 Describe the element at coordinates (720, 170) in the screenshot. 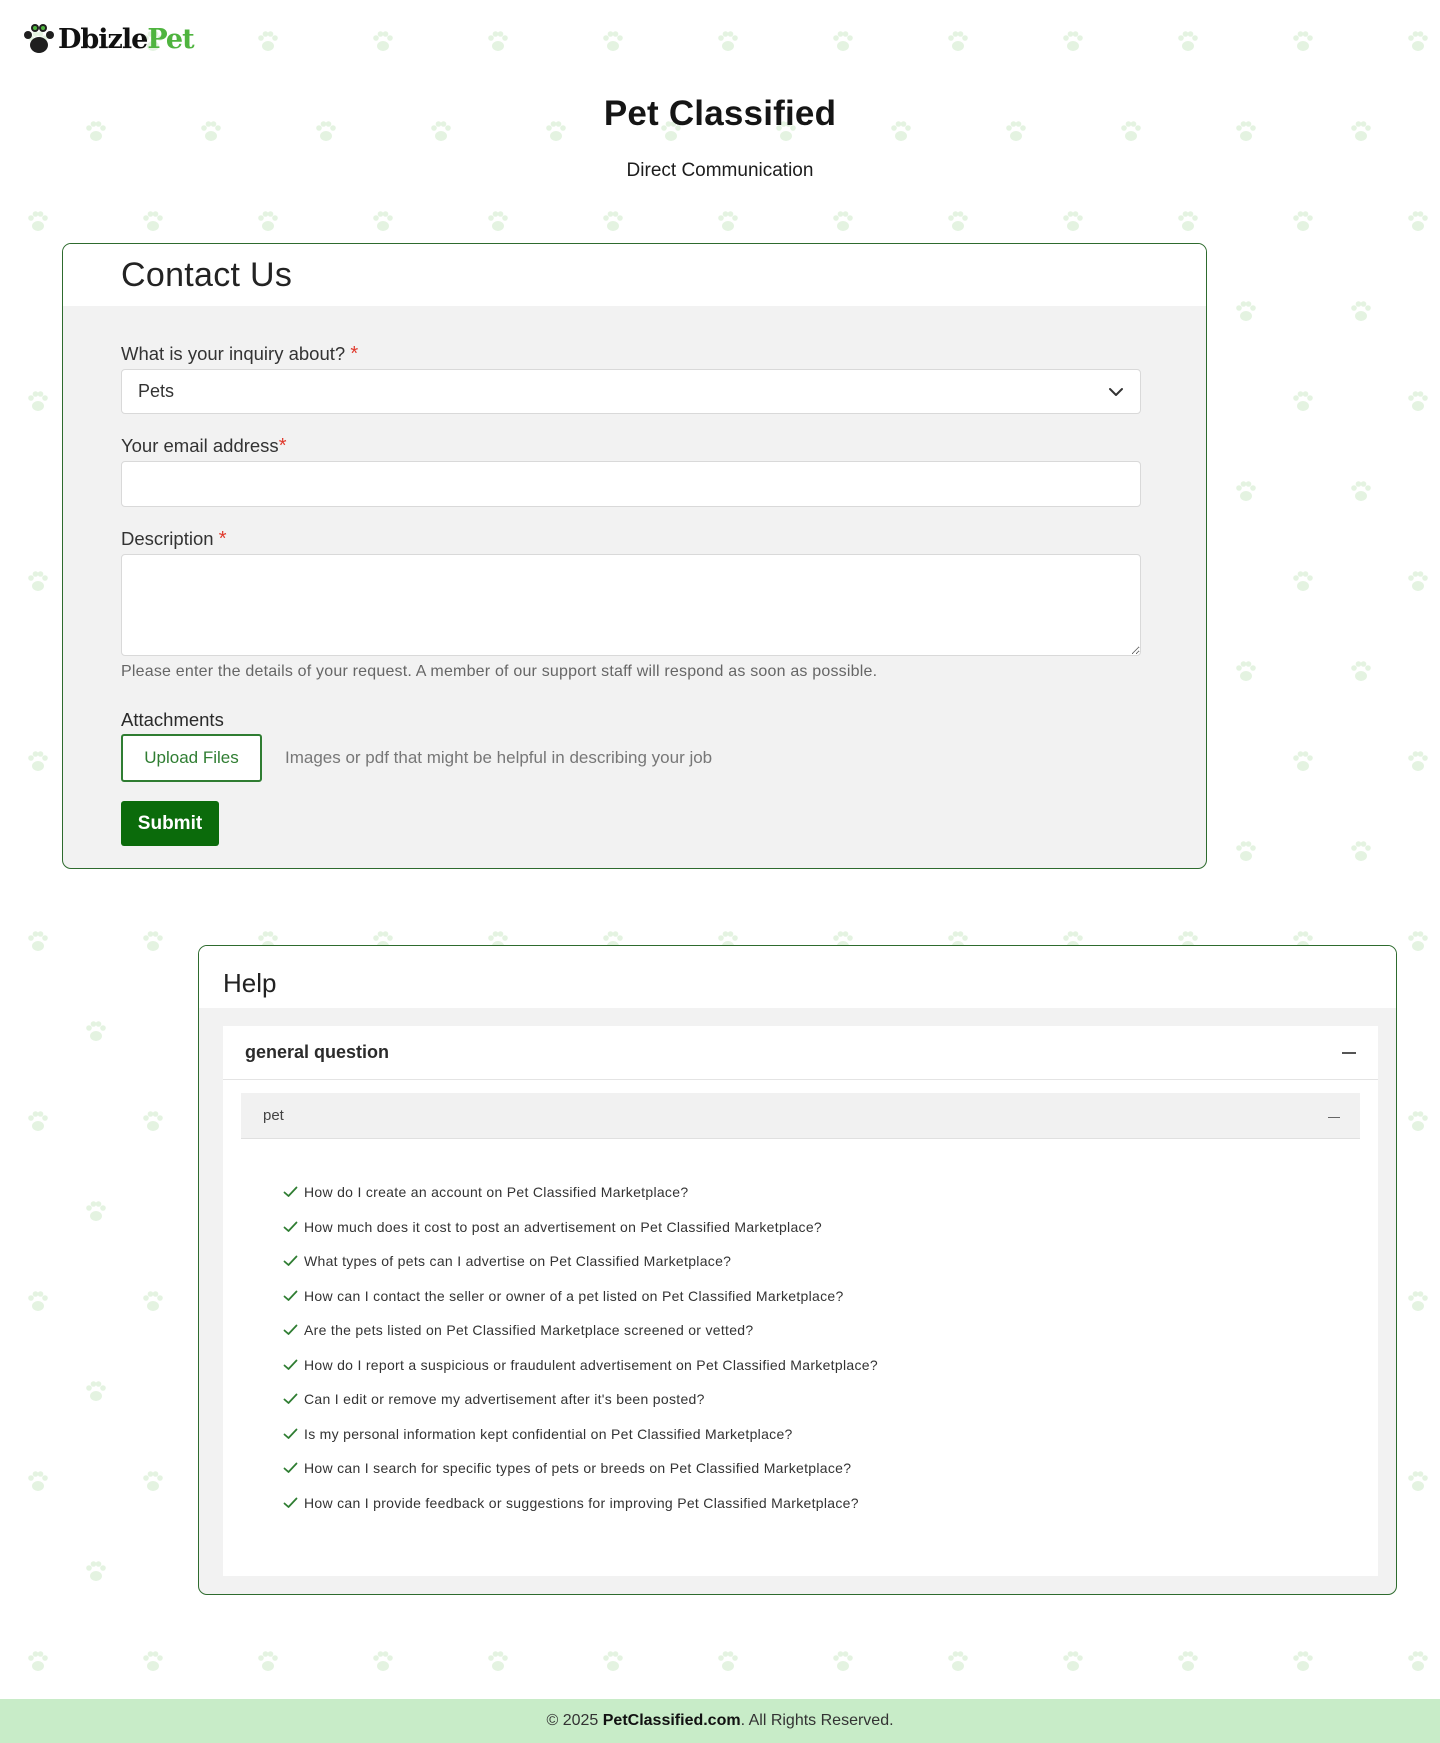

I see `page-subtitle: Direct Communication` at that location.